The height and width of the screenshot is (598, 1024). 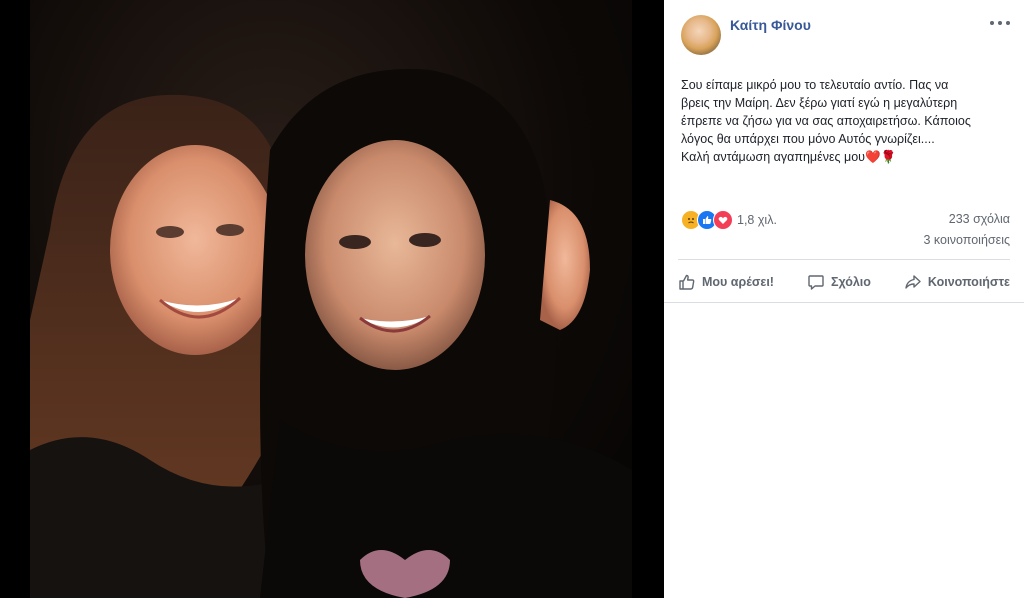 What do you see at coordinates (967, 240) in the screenshot?
I see `shares-count: 3 κοινοποιήσεις` at bounding box center [967, 240].